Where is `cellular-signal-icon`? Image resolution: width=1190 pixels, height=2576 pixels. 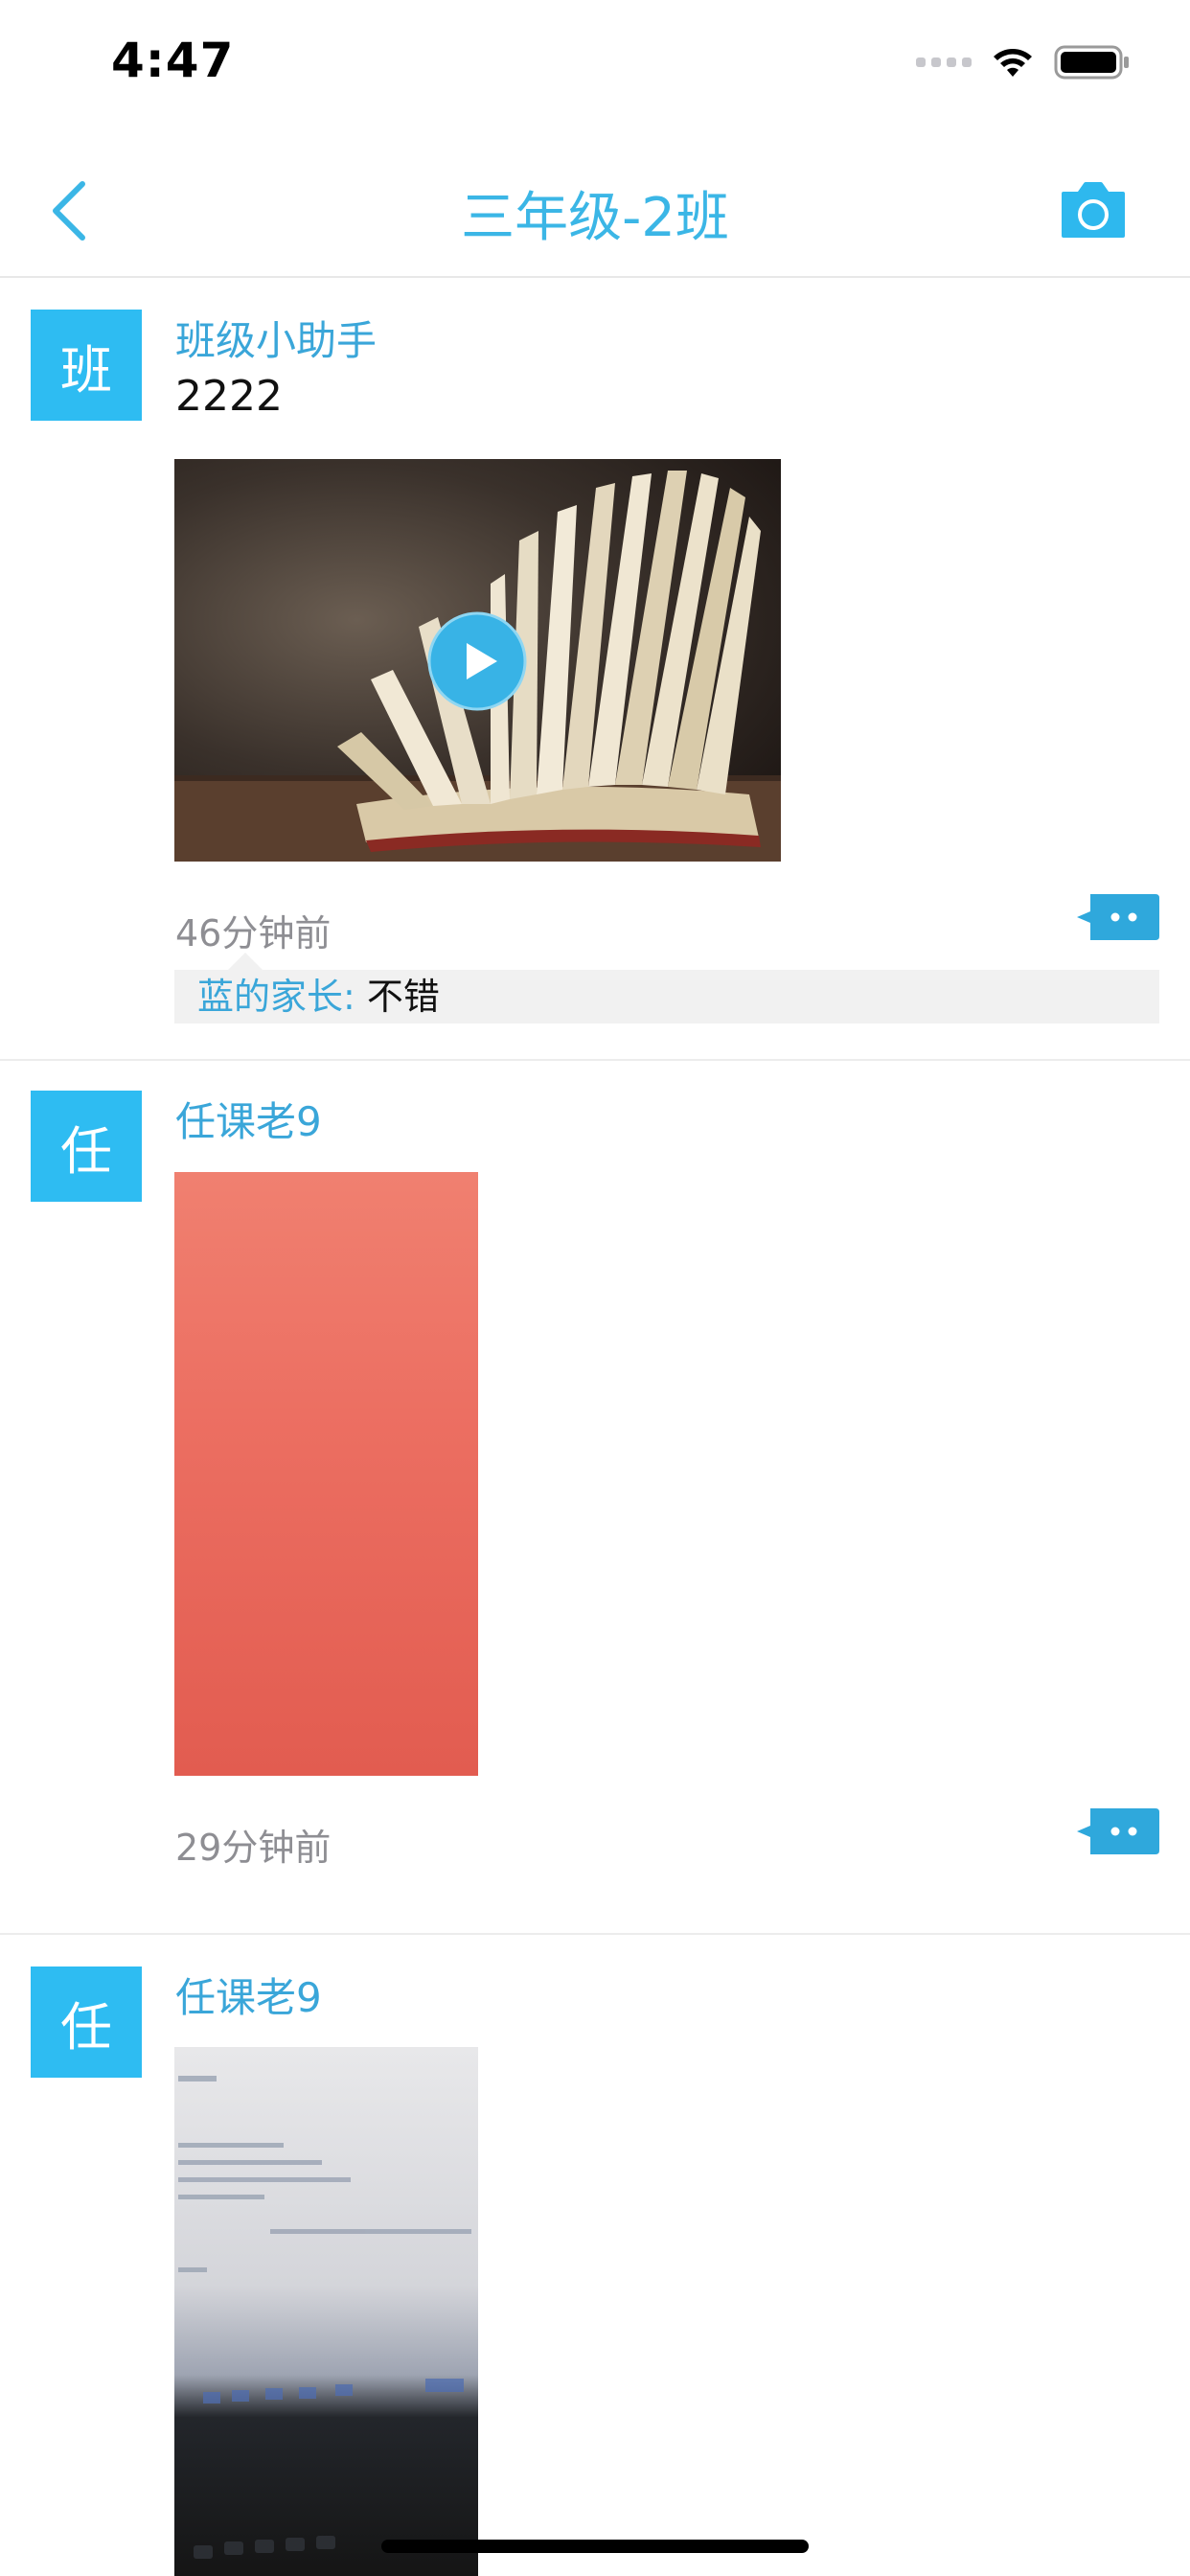
cellular-signal-icon is located at coordinates (944, 63).